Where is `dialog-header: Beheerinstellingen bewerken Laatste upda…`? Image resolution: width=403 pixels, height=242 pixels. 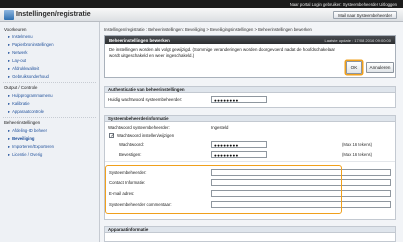 dialog-header: Beheerinstellingen bewerken Laatste upda… is located at coordinates (250, 40).